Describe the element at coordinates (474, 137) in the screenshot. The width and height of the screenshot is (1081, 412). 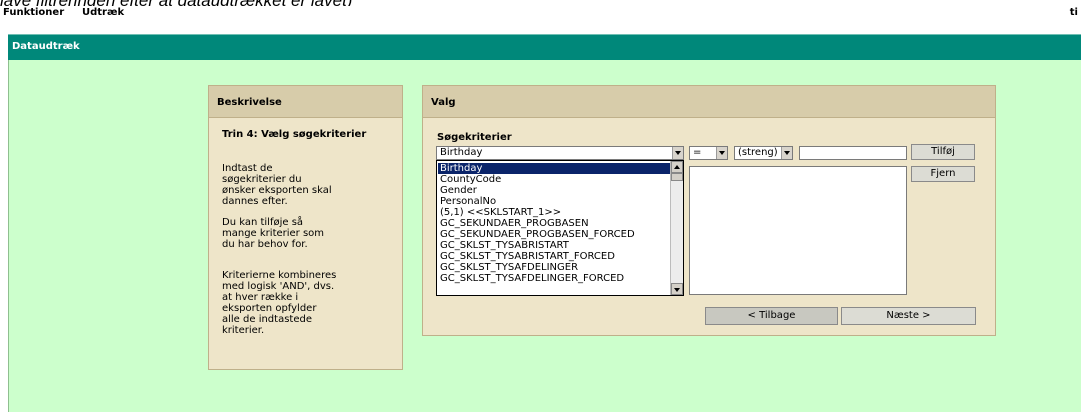
I see `criteria-label: Søgekriterier` at that location.